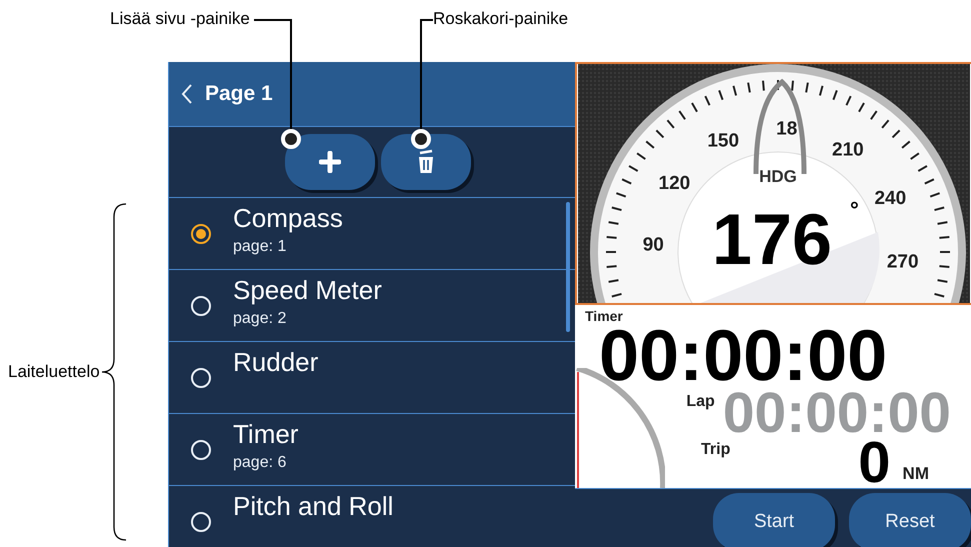 This screenshot has width=971, height=547. What do you see at coordinates (180, 19) in the screenshot?
I see `annotation-label: Lisää sivu -painike` at bounding box center [180, 19].